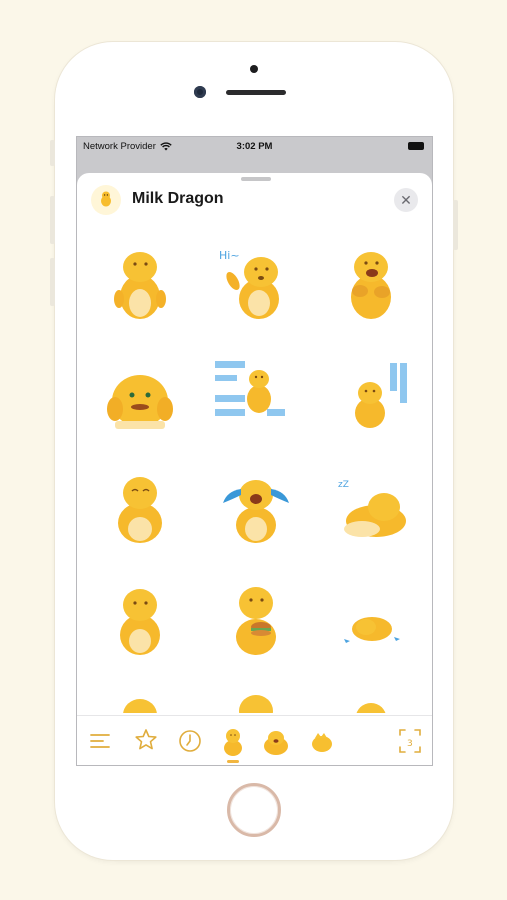 The image size is (507, 900). What do you see at coordinates (178, 198) in the screenshot?
I see `sheet-title: Milk Dragon` at bounding box center [178, 198].